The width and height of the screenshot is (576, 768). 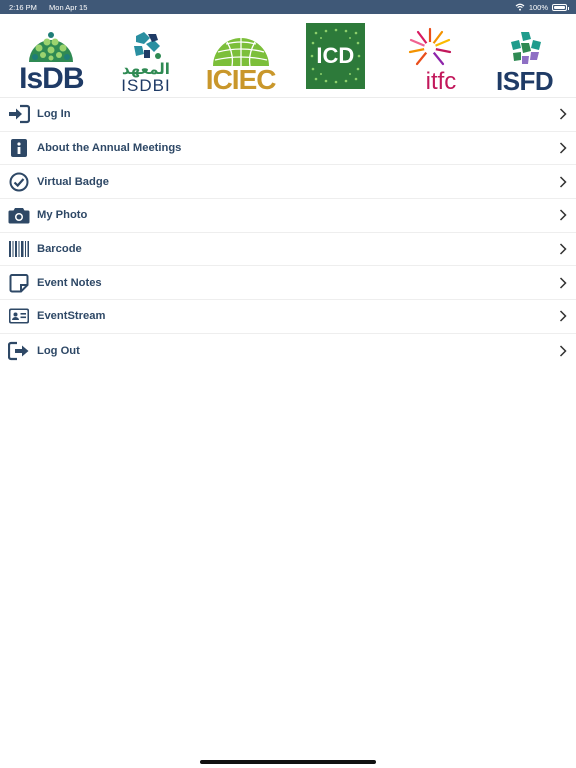 I want to click on barcode-icon, so click(x=19, y=249).